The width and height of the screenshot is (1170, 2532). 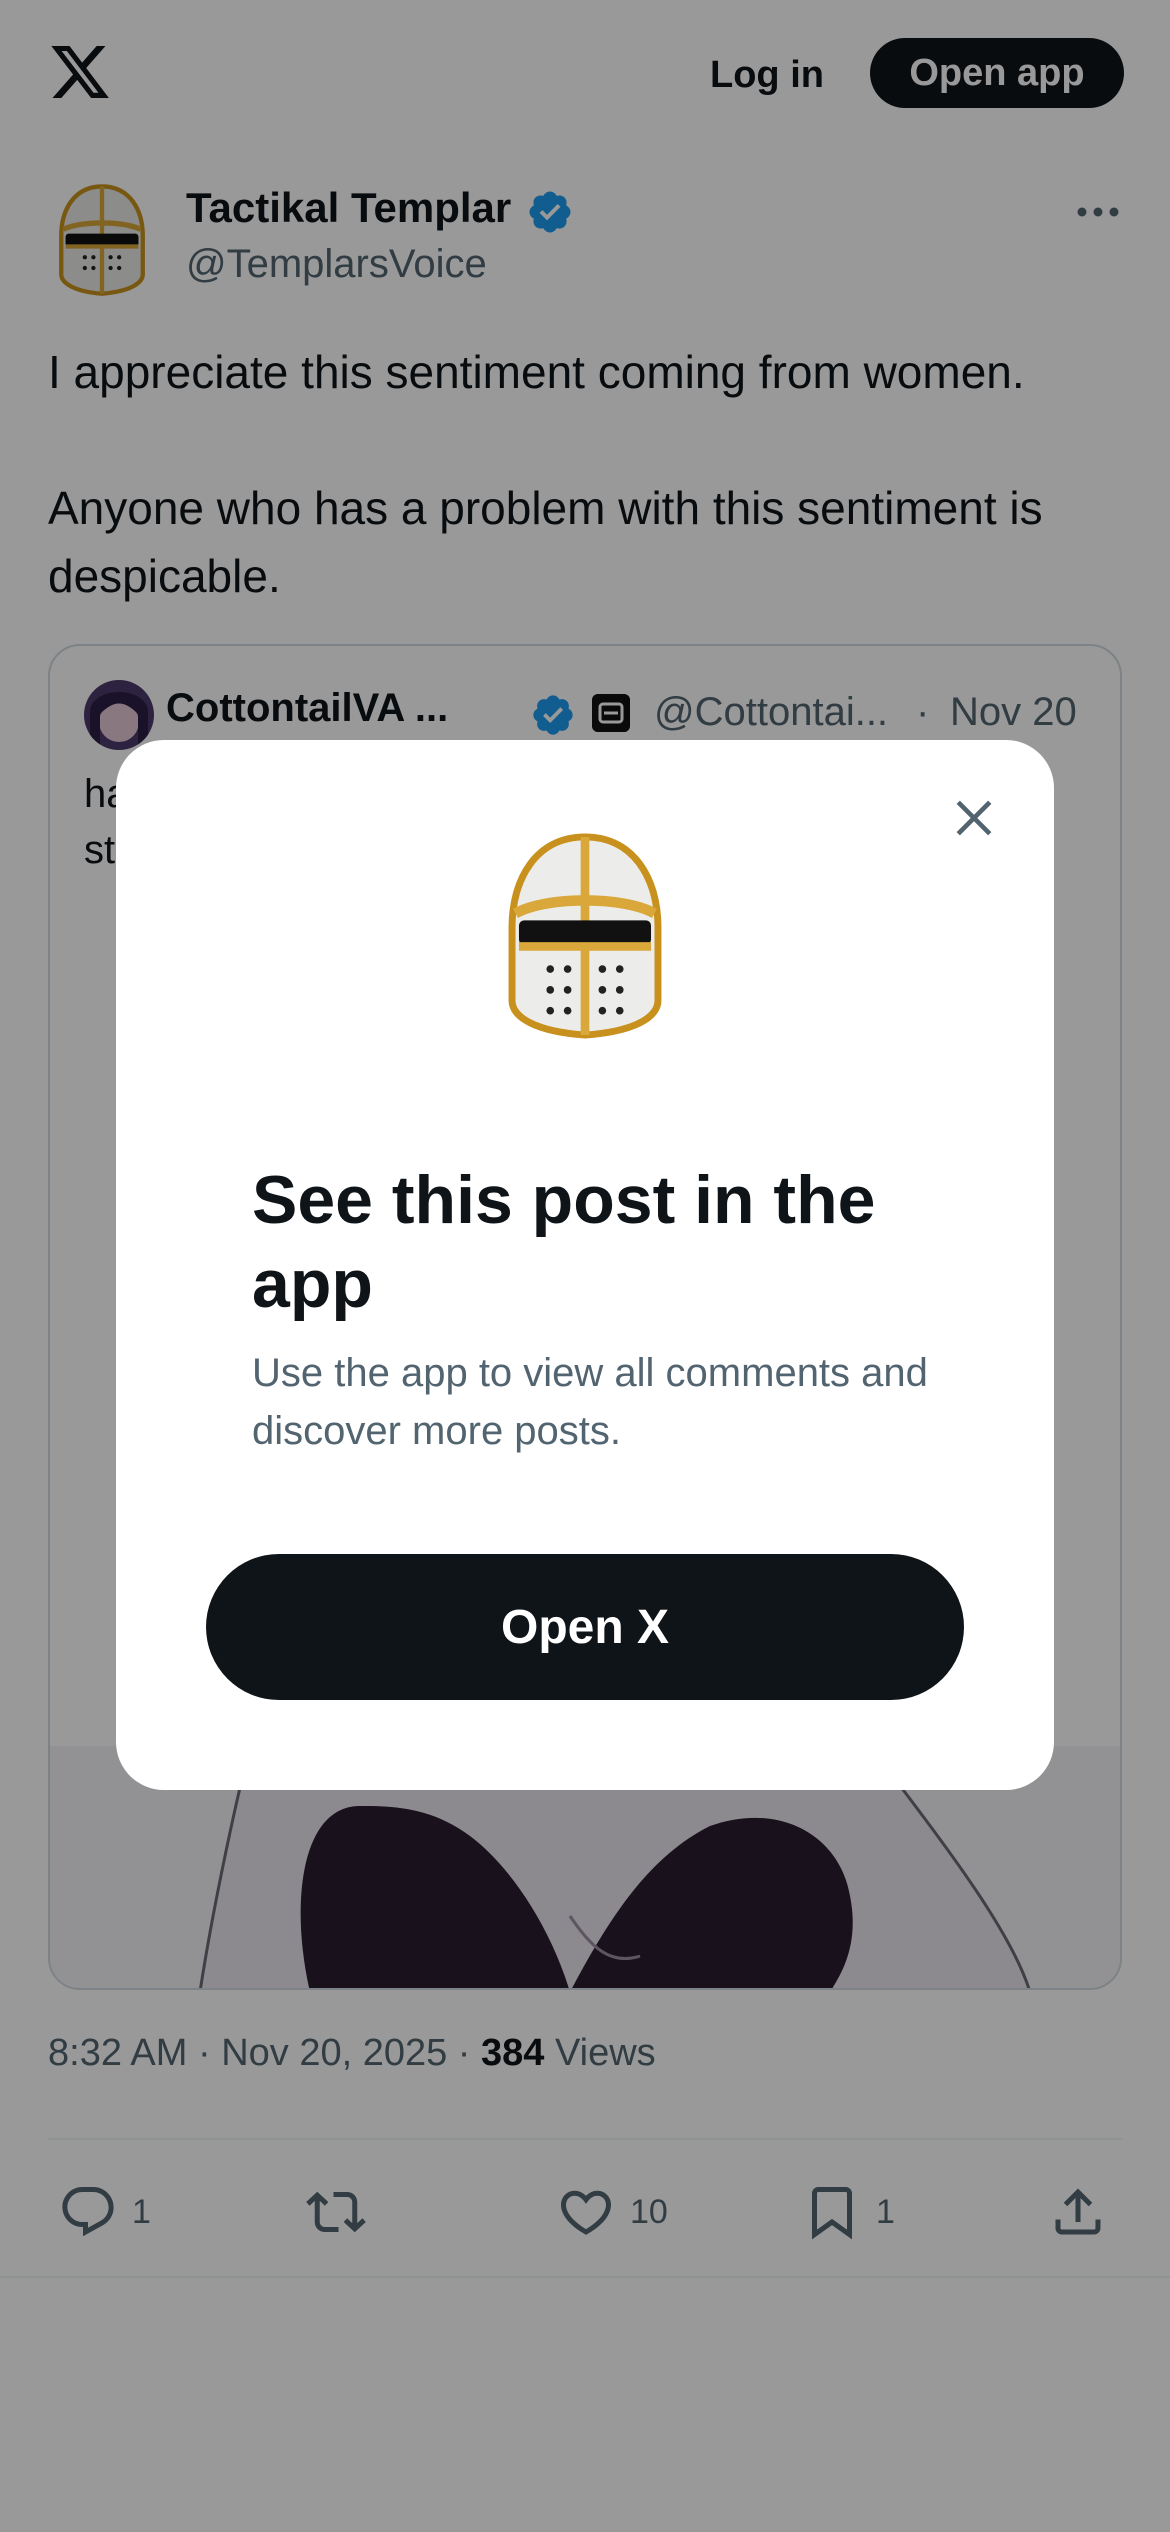 What do you see at coordinates (974, 818) in the screenshot?
I see `close-icon` at bounding box center [974, 818].